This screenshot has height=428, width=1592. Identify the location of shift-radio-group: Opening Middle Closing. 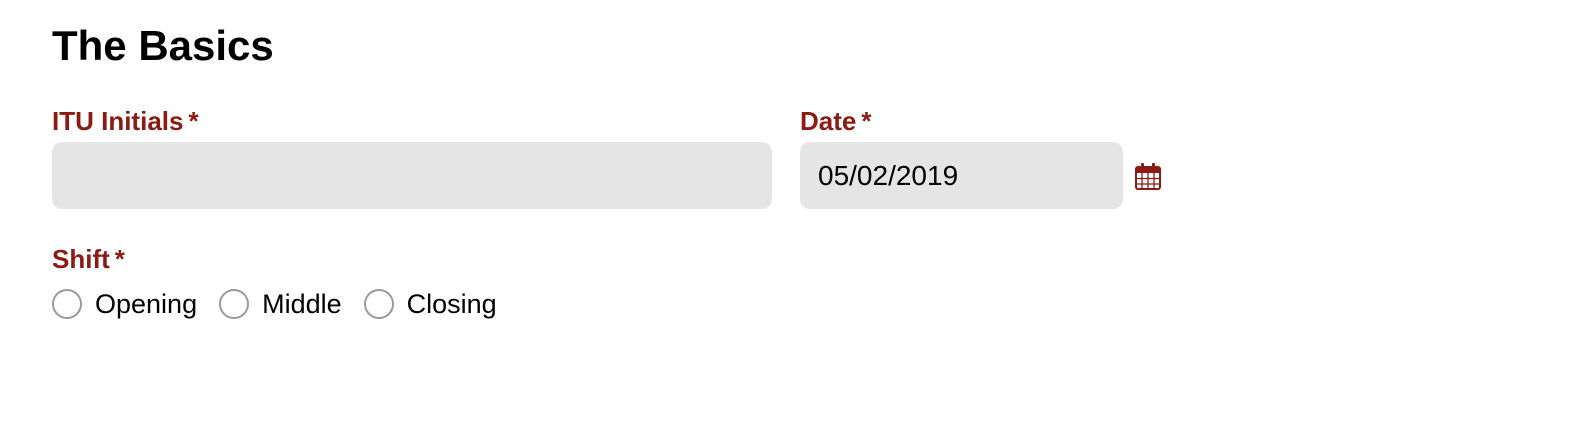
(285, 304).